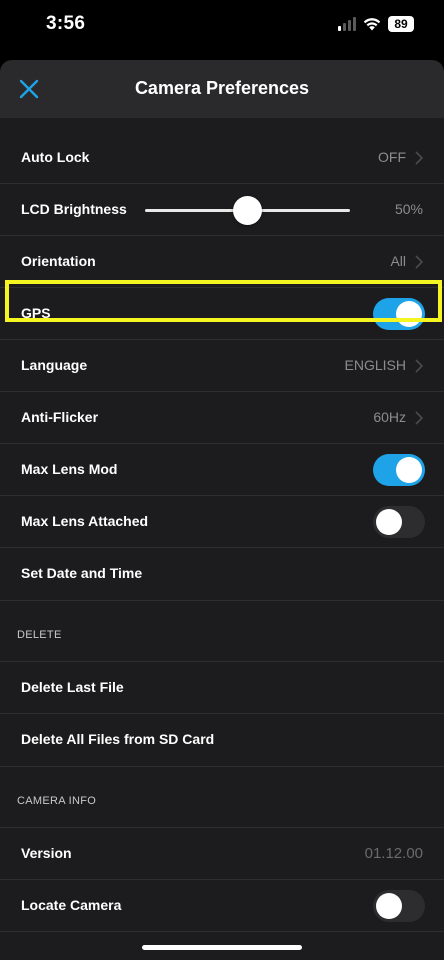 The image size is (444, 960). I want to click on set-date-time-row: Set Date and Time, so click(222, 574).